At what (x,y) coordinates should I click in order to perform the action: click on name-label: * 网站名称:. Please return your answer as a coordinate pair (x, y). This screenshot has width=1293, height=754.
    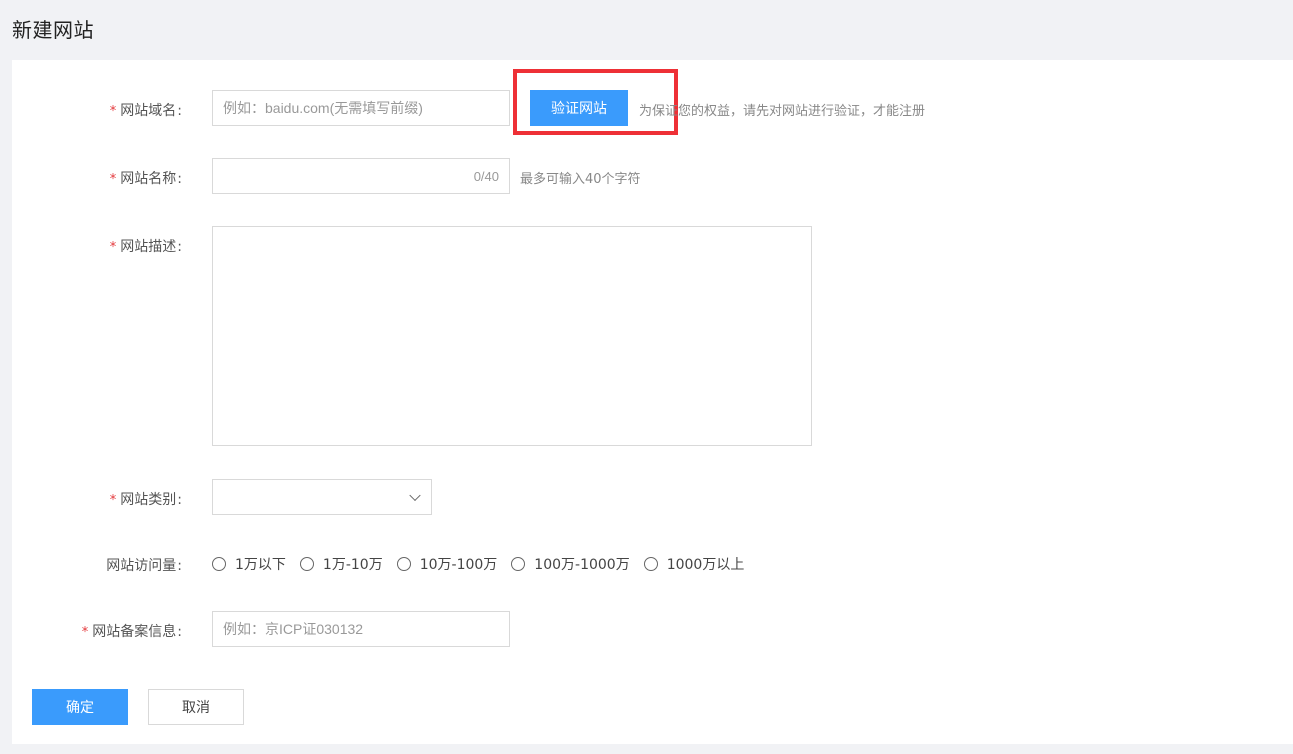
    Looking at the image, I should click on (145, 179).